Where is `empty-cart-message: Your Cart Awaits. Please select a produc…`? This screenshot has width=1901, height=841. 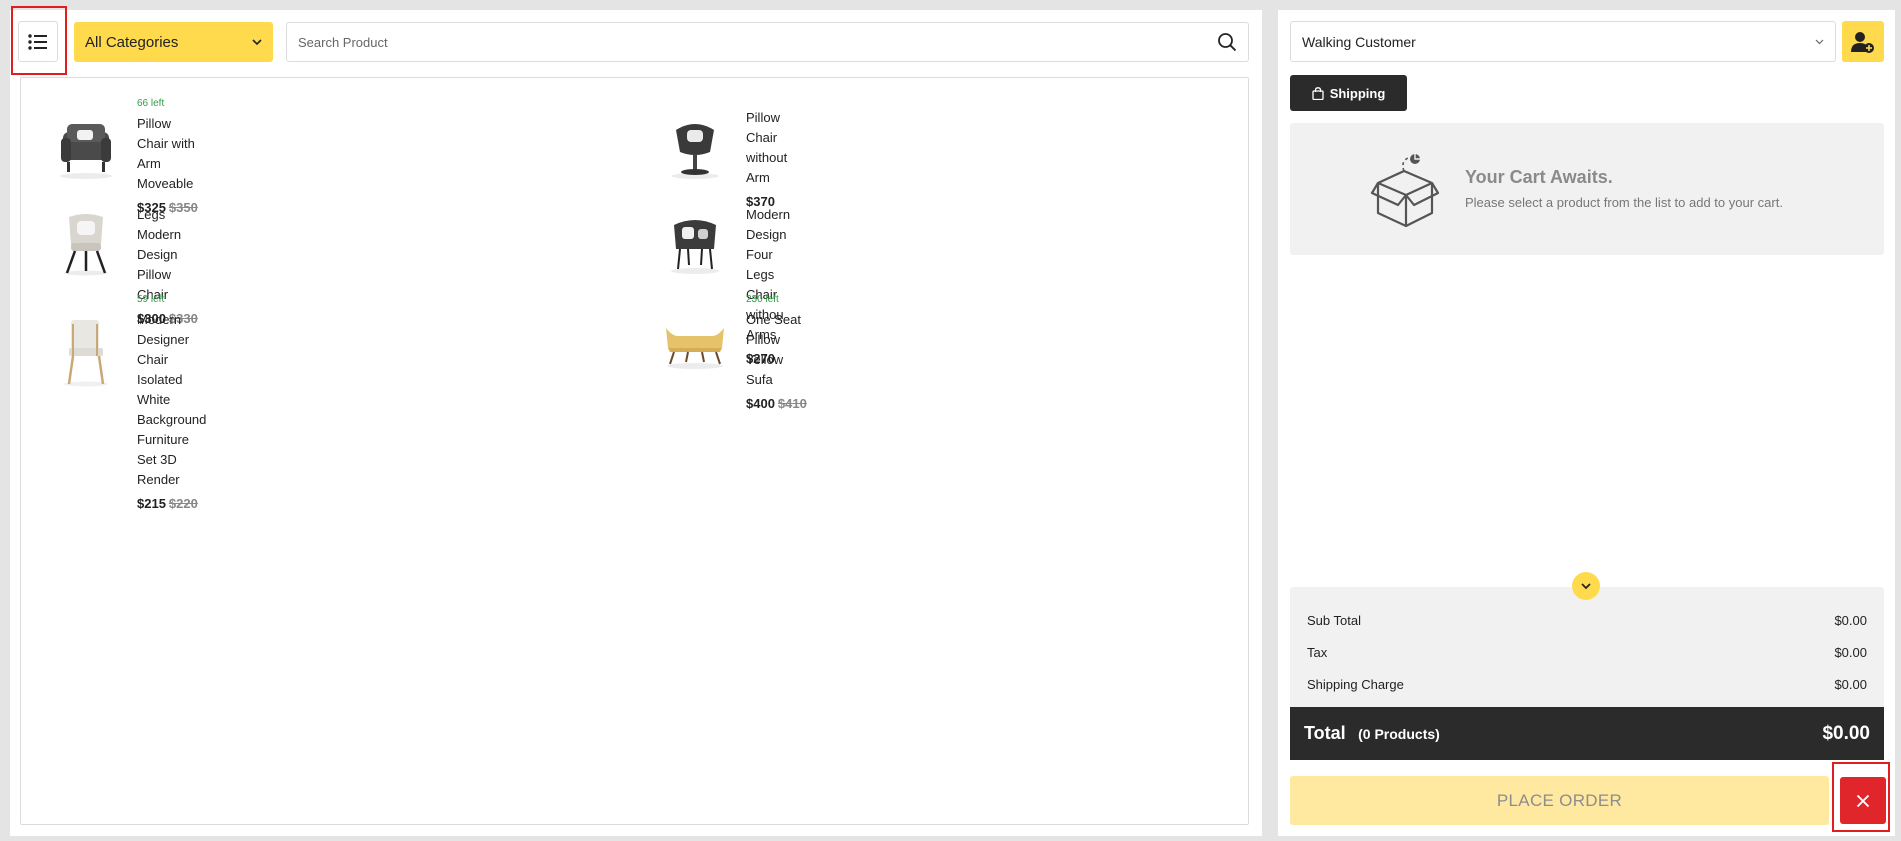
empty-cart-message: Your Cart Awaits. Please select a produc… is located at coordinates (1587, 189).